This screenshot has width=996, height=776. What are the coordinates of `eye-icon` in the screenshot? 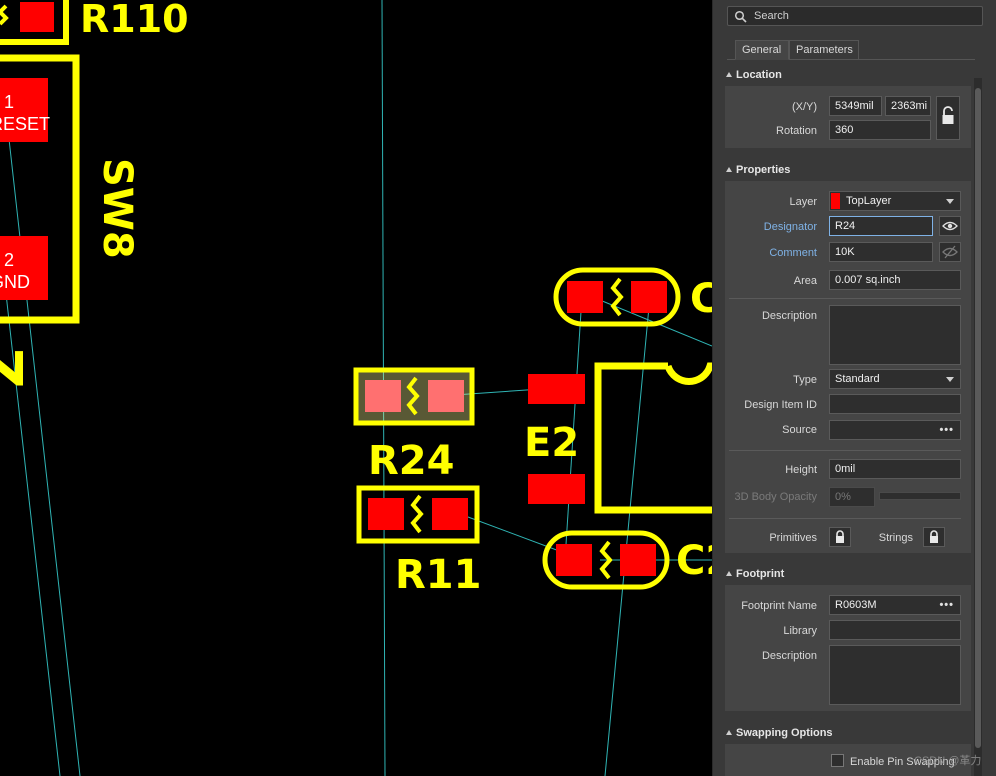 It's located at (950, 226).